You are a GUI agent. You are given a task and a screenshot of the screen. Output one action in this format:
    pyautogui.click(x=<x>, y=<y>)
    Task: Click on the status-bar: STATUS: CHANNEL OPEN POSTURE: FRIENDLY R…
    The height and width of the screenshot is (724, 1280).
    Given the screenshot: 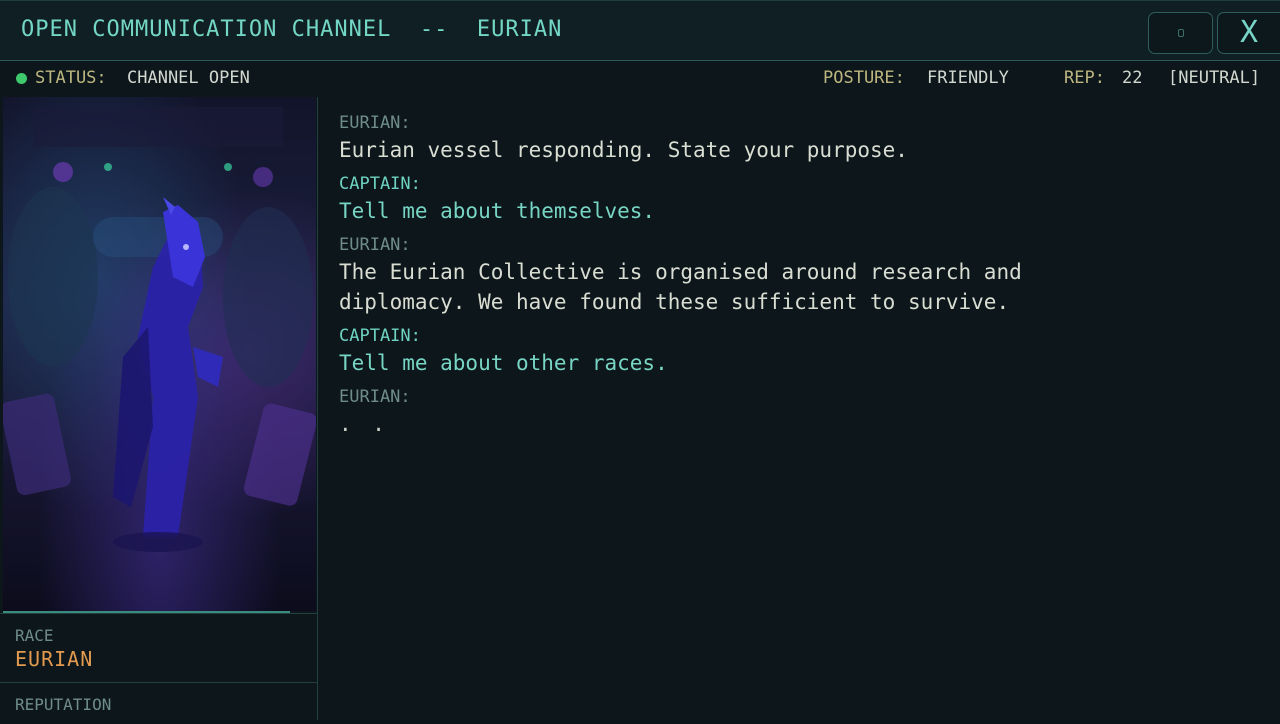 What is the action you would take?
    pyautogui.click(x=640, y=79)
    